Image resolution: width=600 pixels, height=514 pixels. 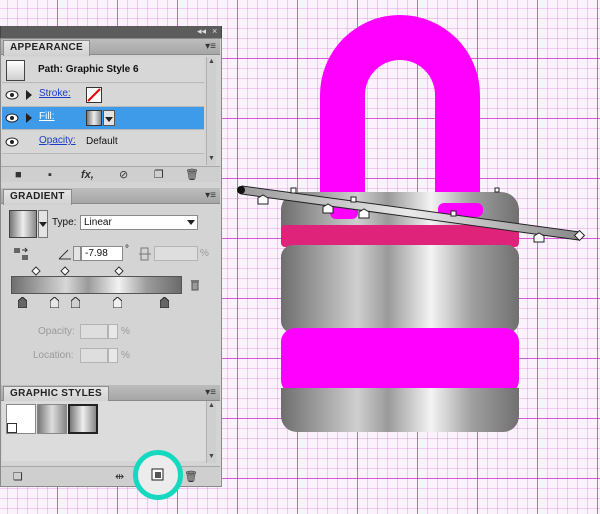 I want to click on clear-icon: ⊘, so click(x=123, y=175).